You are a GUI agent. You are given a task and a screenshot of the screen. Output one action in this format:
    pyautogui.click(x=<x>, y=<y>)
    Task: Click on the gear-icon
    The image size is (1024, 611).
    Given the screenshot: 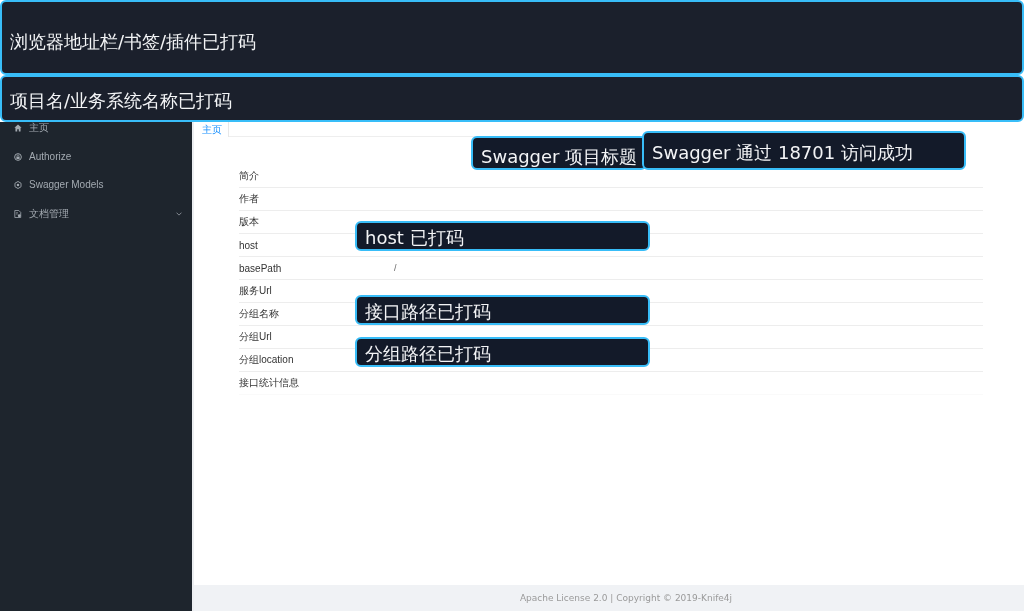 What is the action you would take?
    pyautogui.click(x=18, y=185)
    